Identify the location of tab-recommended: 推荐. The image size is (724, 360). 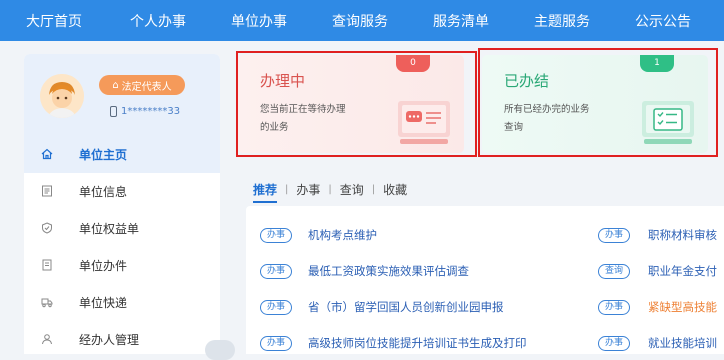
(265, 192).